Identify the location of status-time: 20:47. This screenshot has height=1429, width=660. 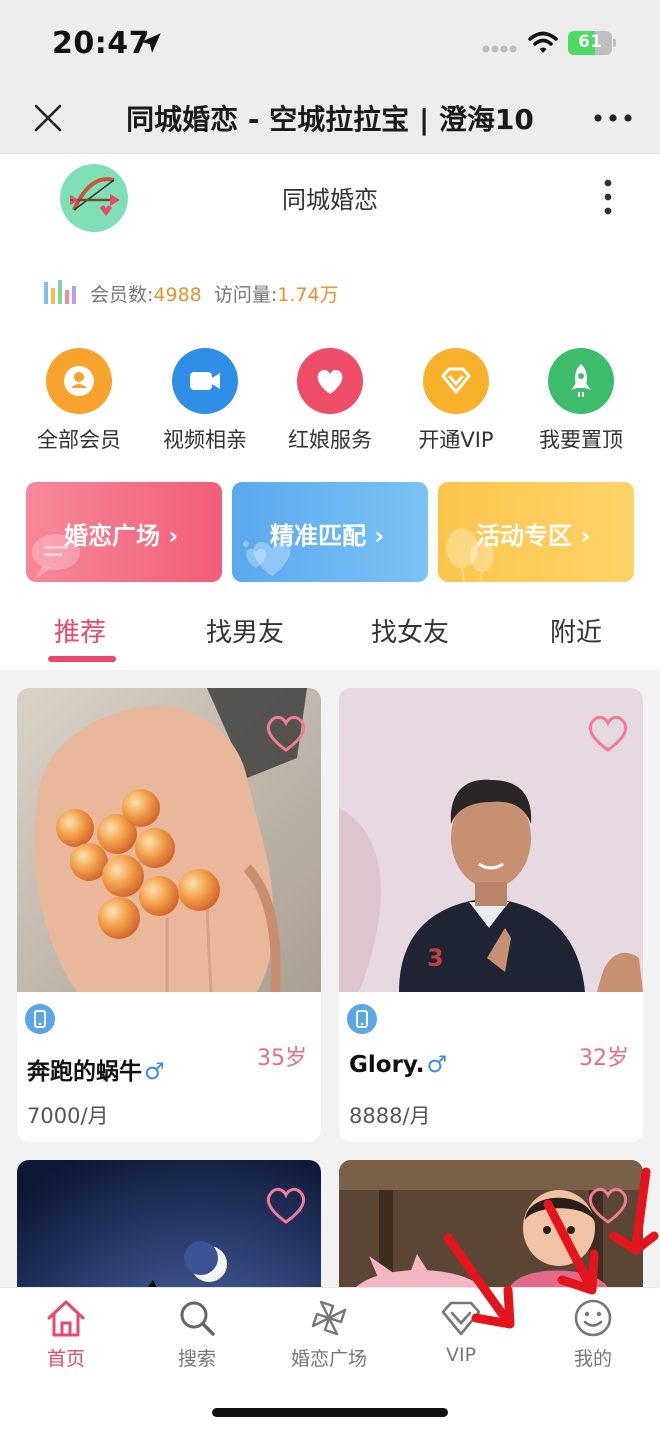
(101, 43).